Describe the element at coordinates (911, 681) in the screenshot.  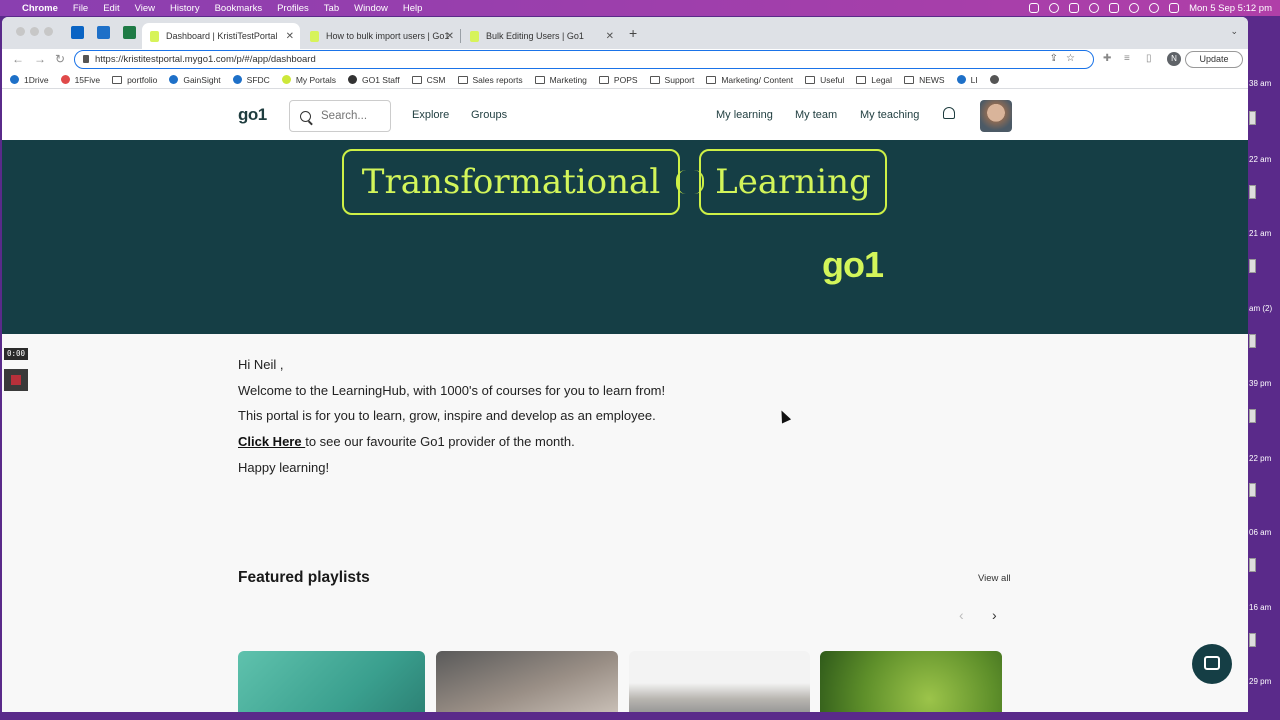
I see `playlist-card-leaves` at that location.